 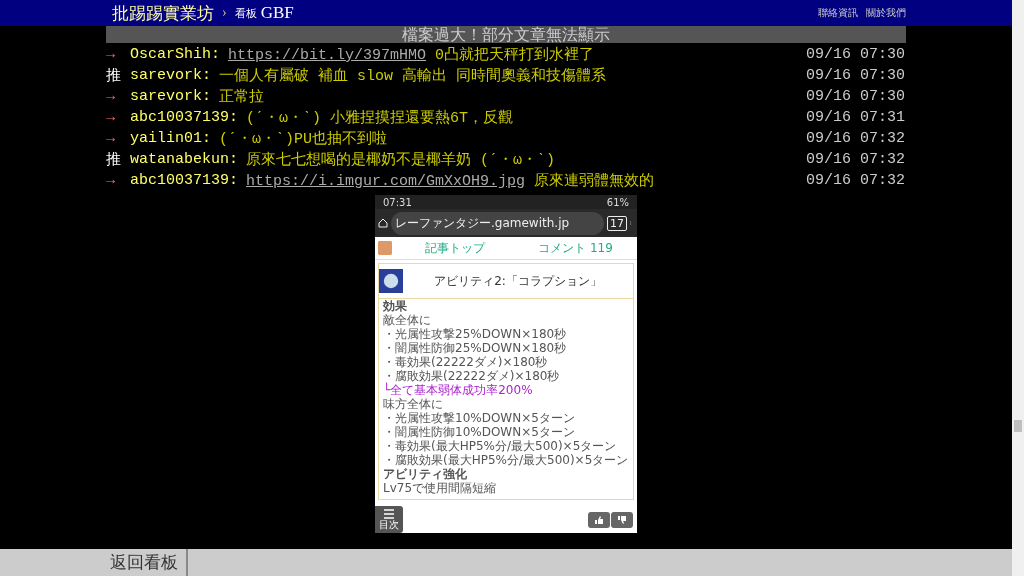 What do you see at coordinates (413, 75) in the screenshot?
I see `push-content: 一個人有屬破 補血 slow 高輸出 同時間奧義和技傷體系` at bounding box center [413, 75].